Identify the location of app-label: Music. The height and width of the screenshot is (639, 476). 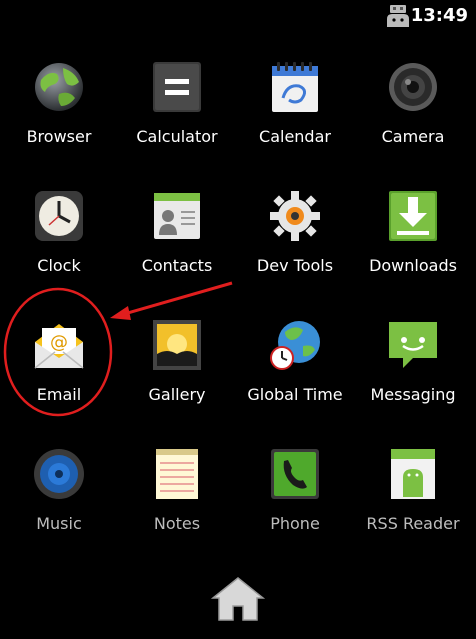
(59, 523).